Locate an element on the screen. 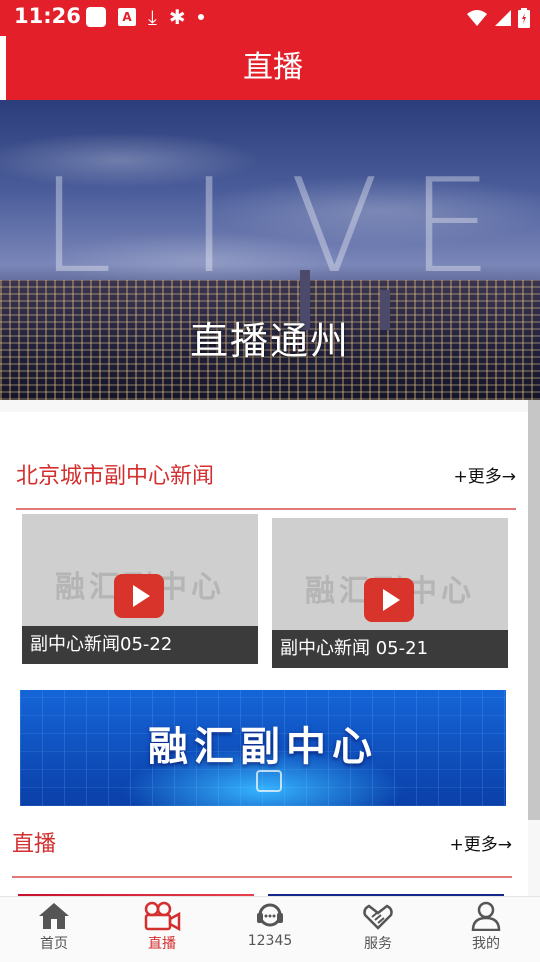  home-icon is located at coordinates (54, 916).